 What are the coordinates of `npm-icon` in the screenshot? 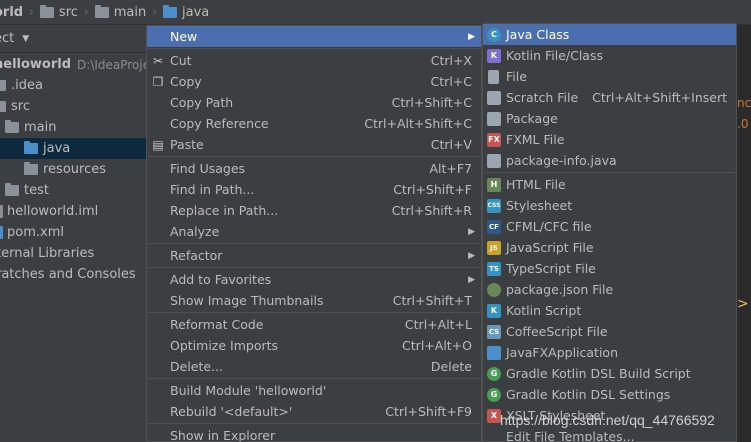 It's located at (494, 289).